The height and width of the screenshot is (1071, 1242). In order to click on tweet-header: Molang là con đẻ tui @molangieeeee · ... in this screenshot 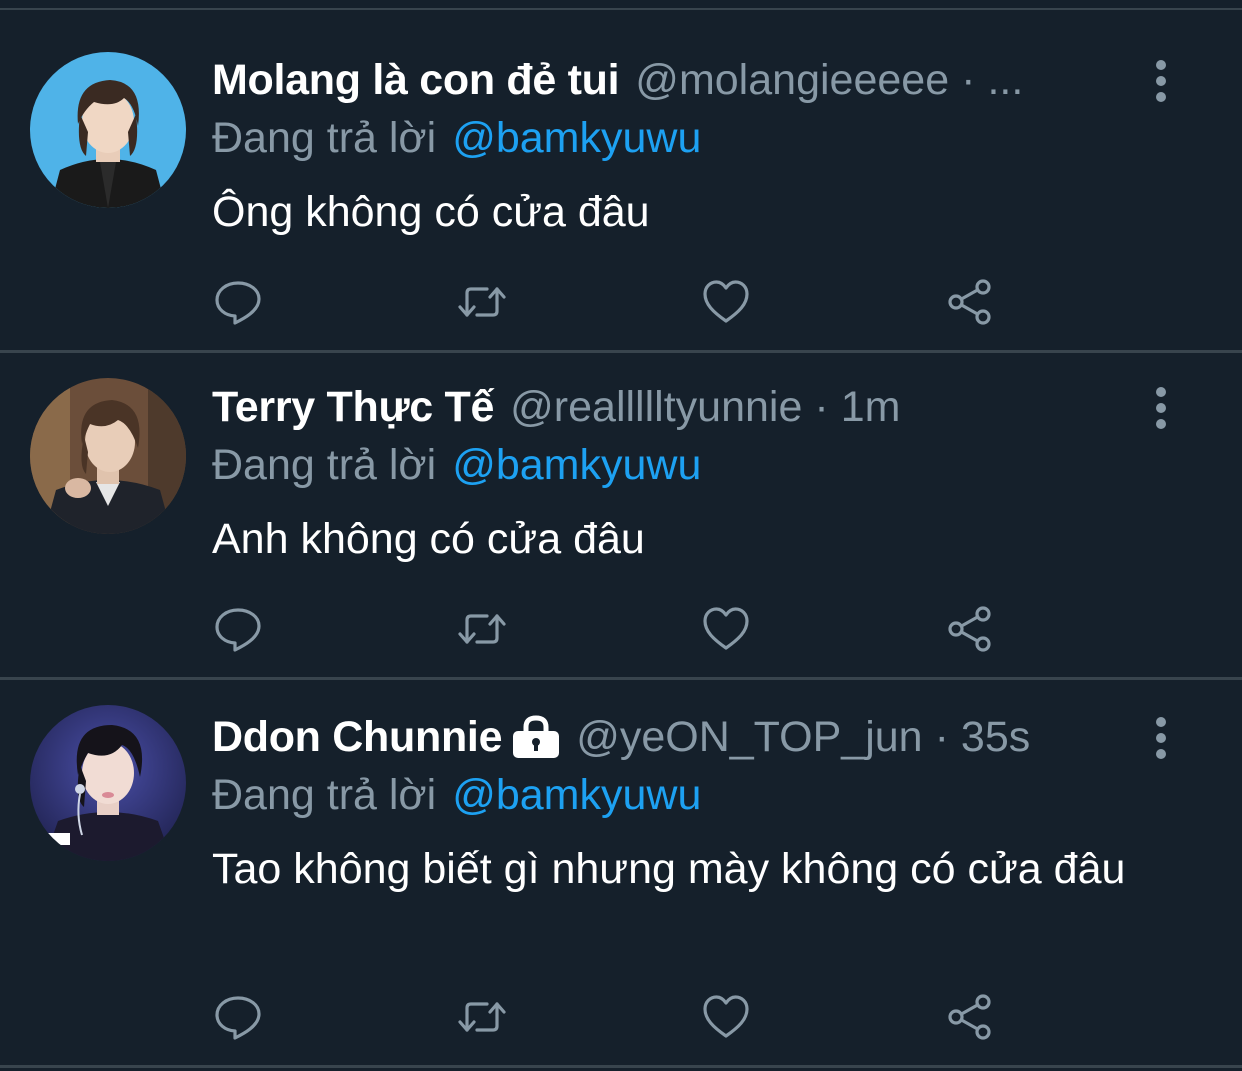, I will do `click(617, 80)`.